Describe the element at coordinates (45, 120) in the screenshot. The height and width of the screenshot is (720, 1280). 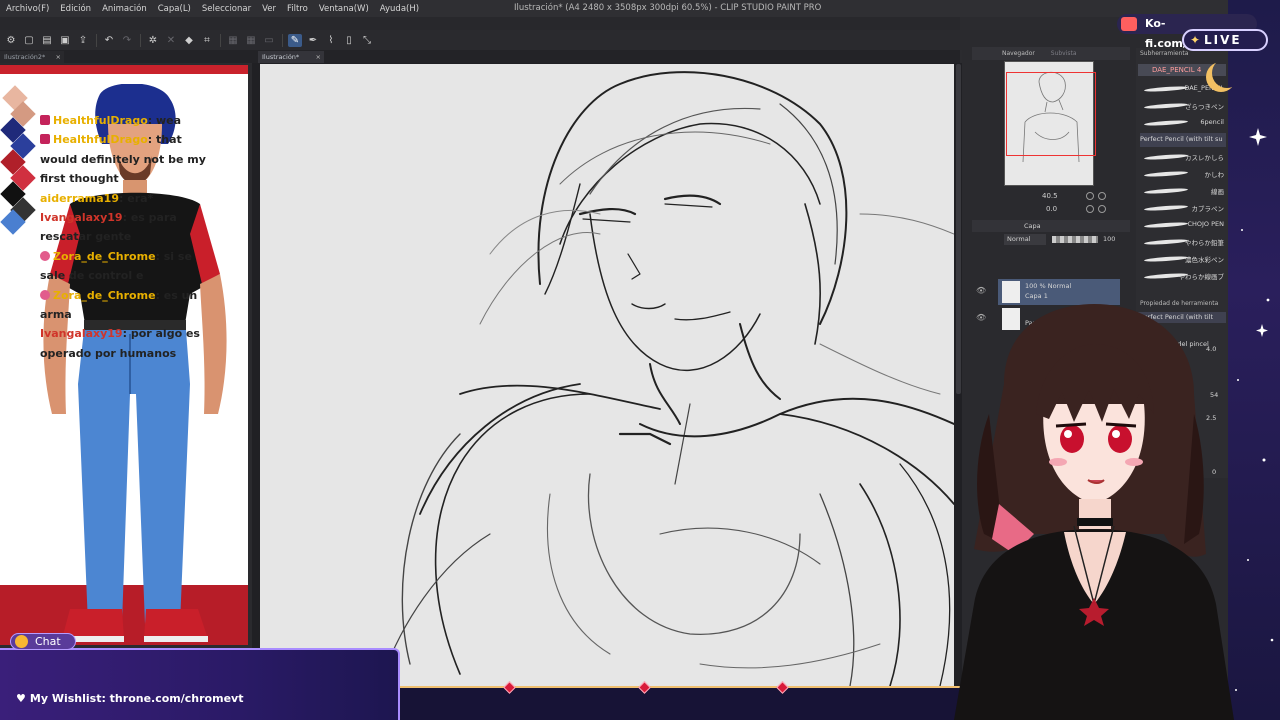
I see `badge-icon` at that location.